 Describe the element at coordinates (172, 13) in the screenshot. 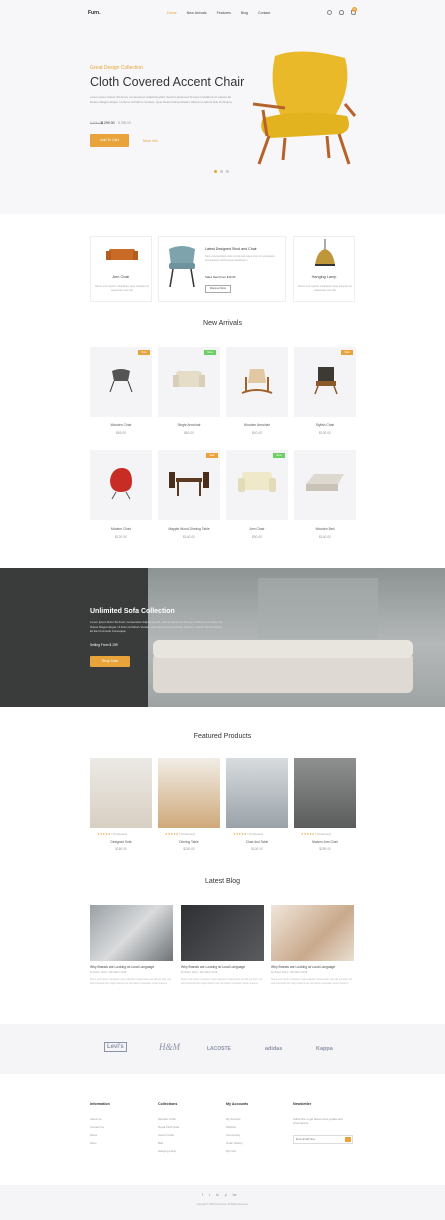

I see `nav-home: Home` at that location.